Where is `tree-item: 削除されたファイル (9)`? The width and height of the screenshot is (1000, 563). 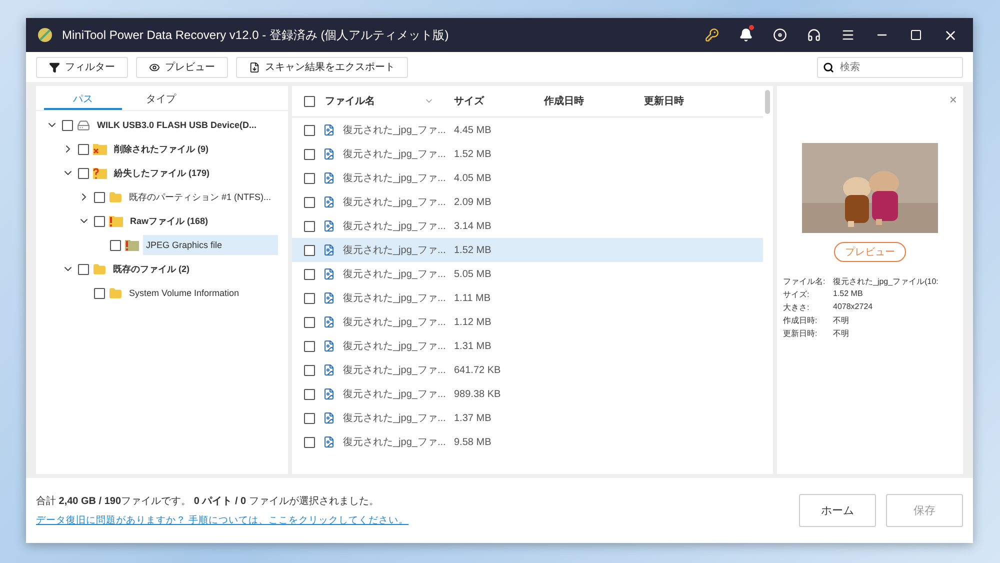
tree-item: 削除されたファイル (9) is located at coordinates (161, 149).